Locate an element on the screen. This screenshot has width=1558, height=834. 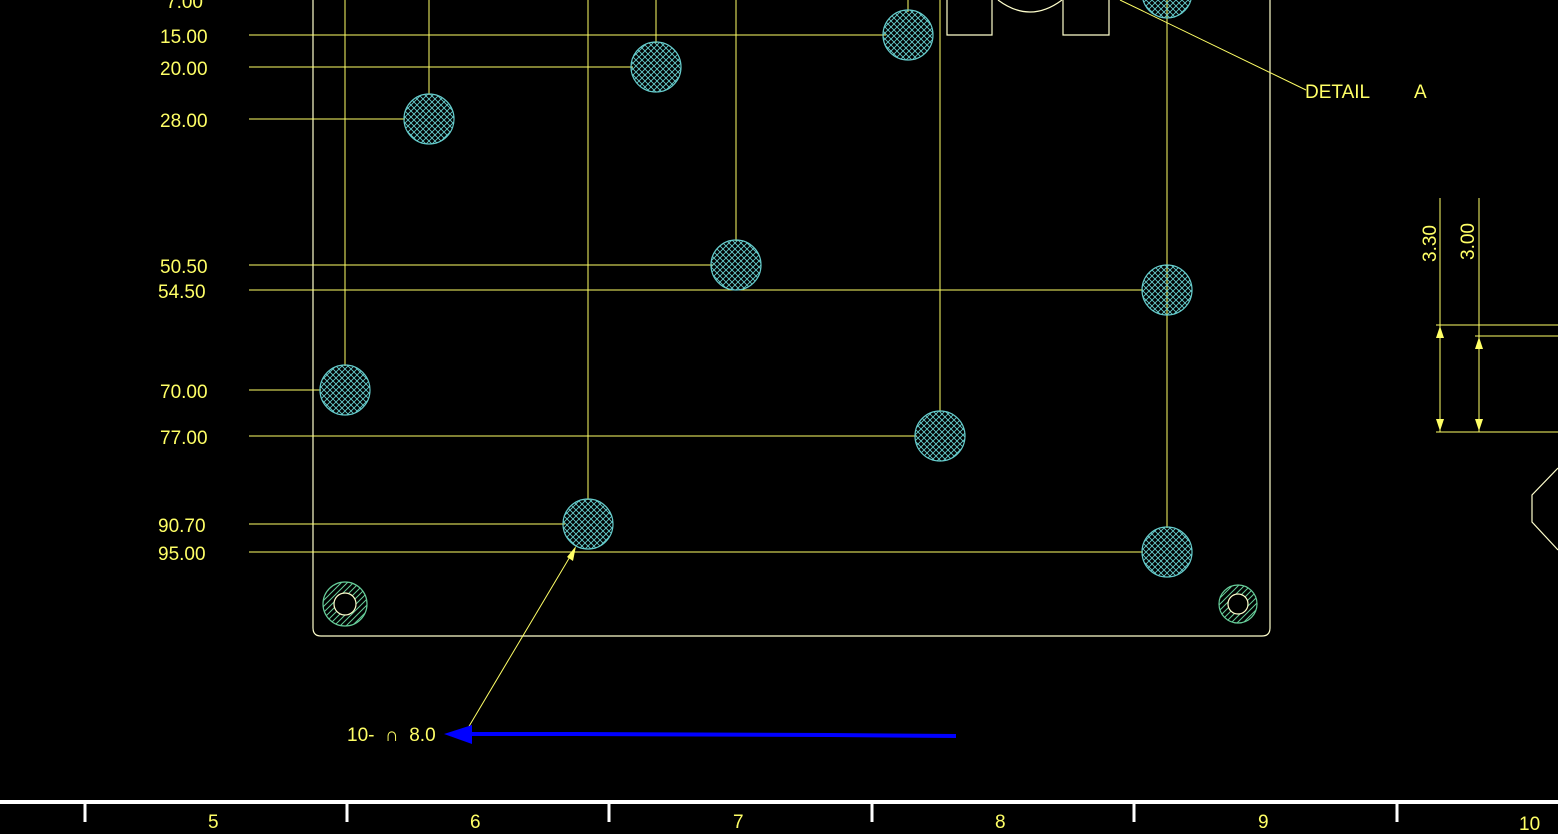
ruler-label: 9 is located at coordinates (1263, 822).